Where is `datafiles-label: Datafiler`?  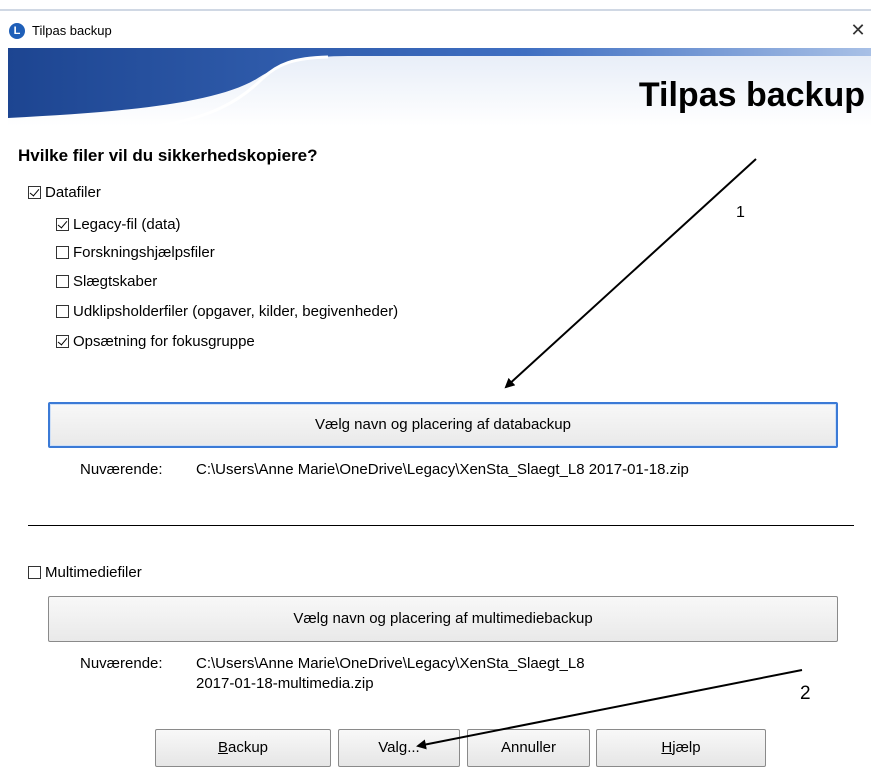
datafiles-label: Datafiler is located at coordinates (73, 192).